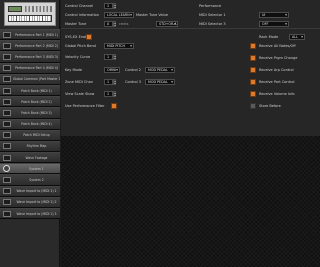 The height and width of the screenshot is (267, 320). I want to click on zone-midi-chan-stepper, so click(115, 82).